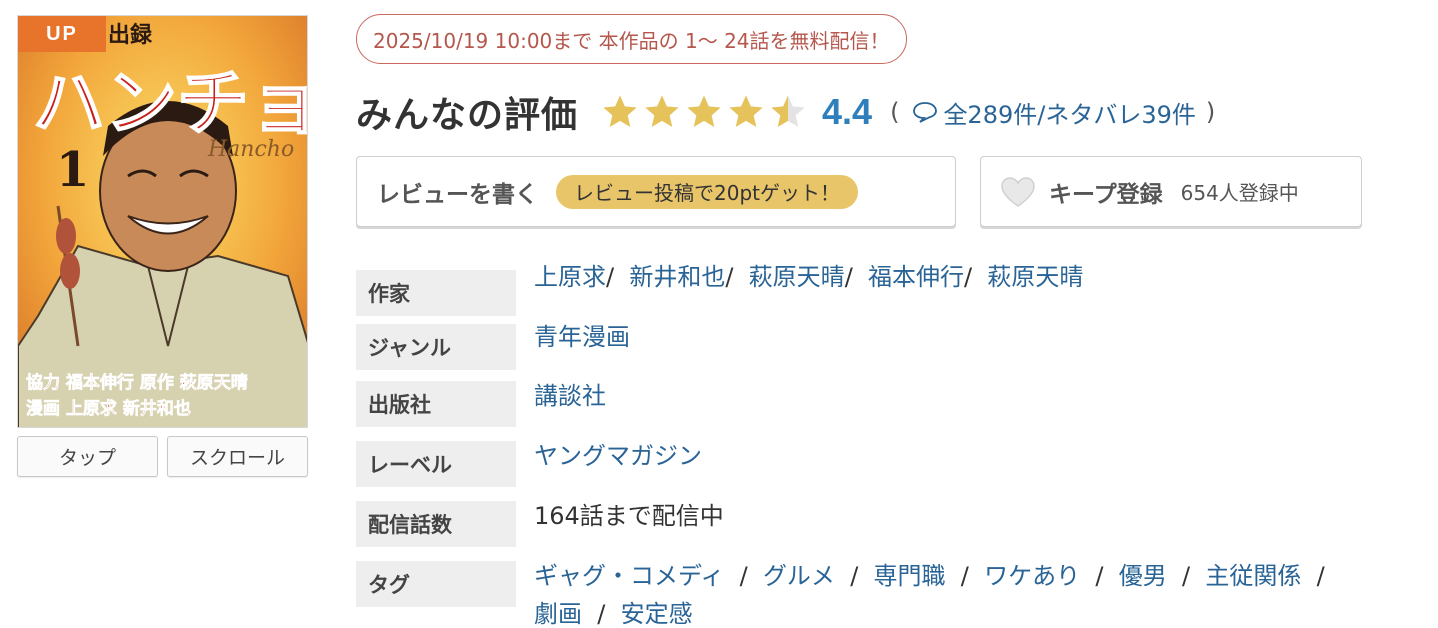 The width and height of the screenshot is (1438, 628). I want to click on scroll-mode-button: スクロール, so click(237, 456).